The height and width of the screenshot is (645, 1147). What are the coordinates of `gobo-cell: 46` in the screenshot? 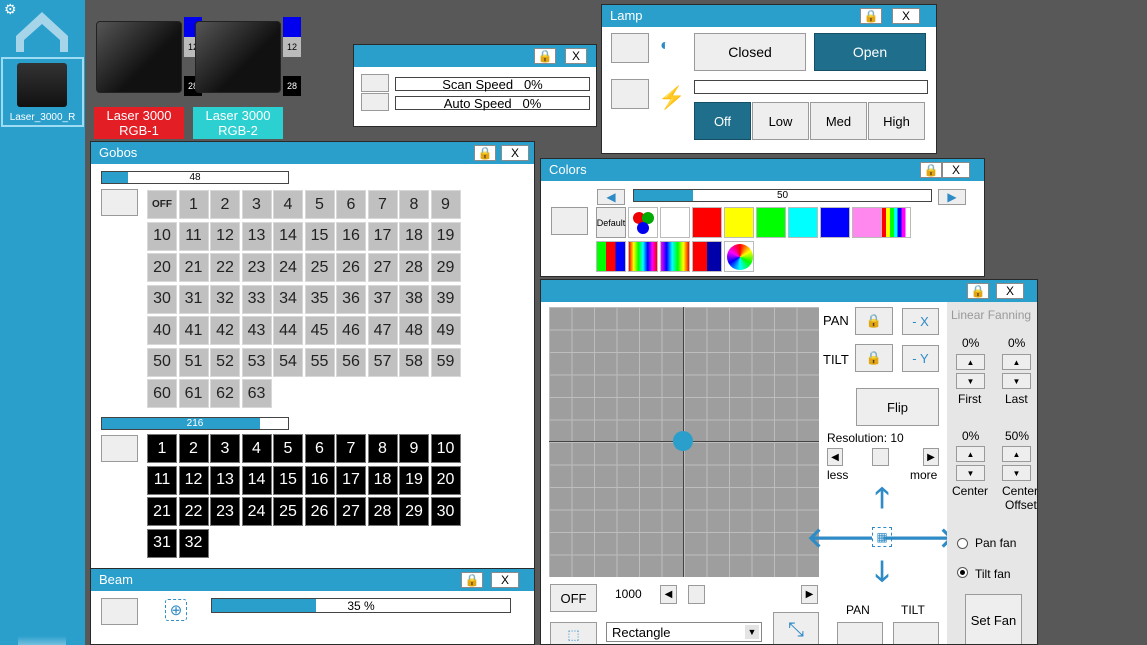 It's located at (351, 330).